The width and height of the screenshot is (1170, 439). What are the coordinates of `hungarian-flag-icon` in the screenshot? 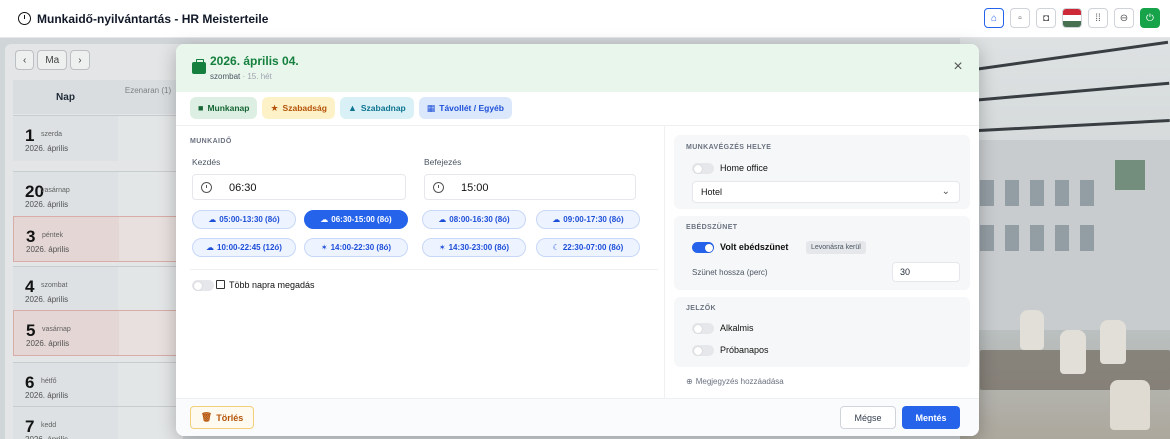 It's located at (1072, 18).